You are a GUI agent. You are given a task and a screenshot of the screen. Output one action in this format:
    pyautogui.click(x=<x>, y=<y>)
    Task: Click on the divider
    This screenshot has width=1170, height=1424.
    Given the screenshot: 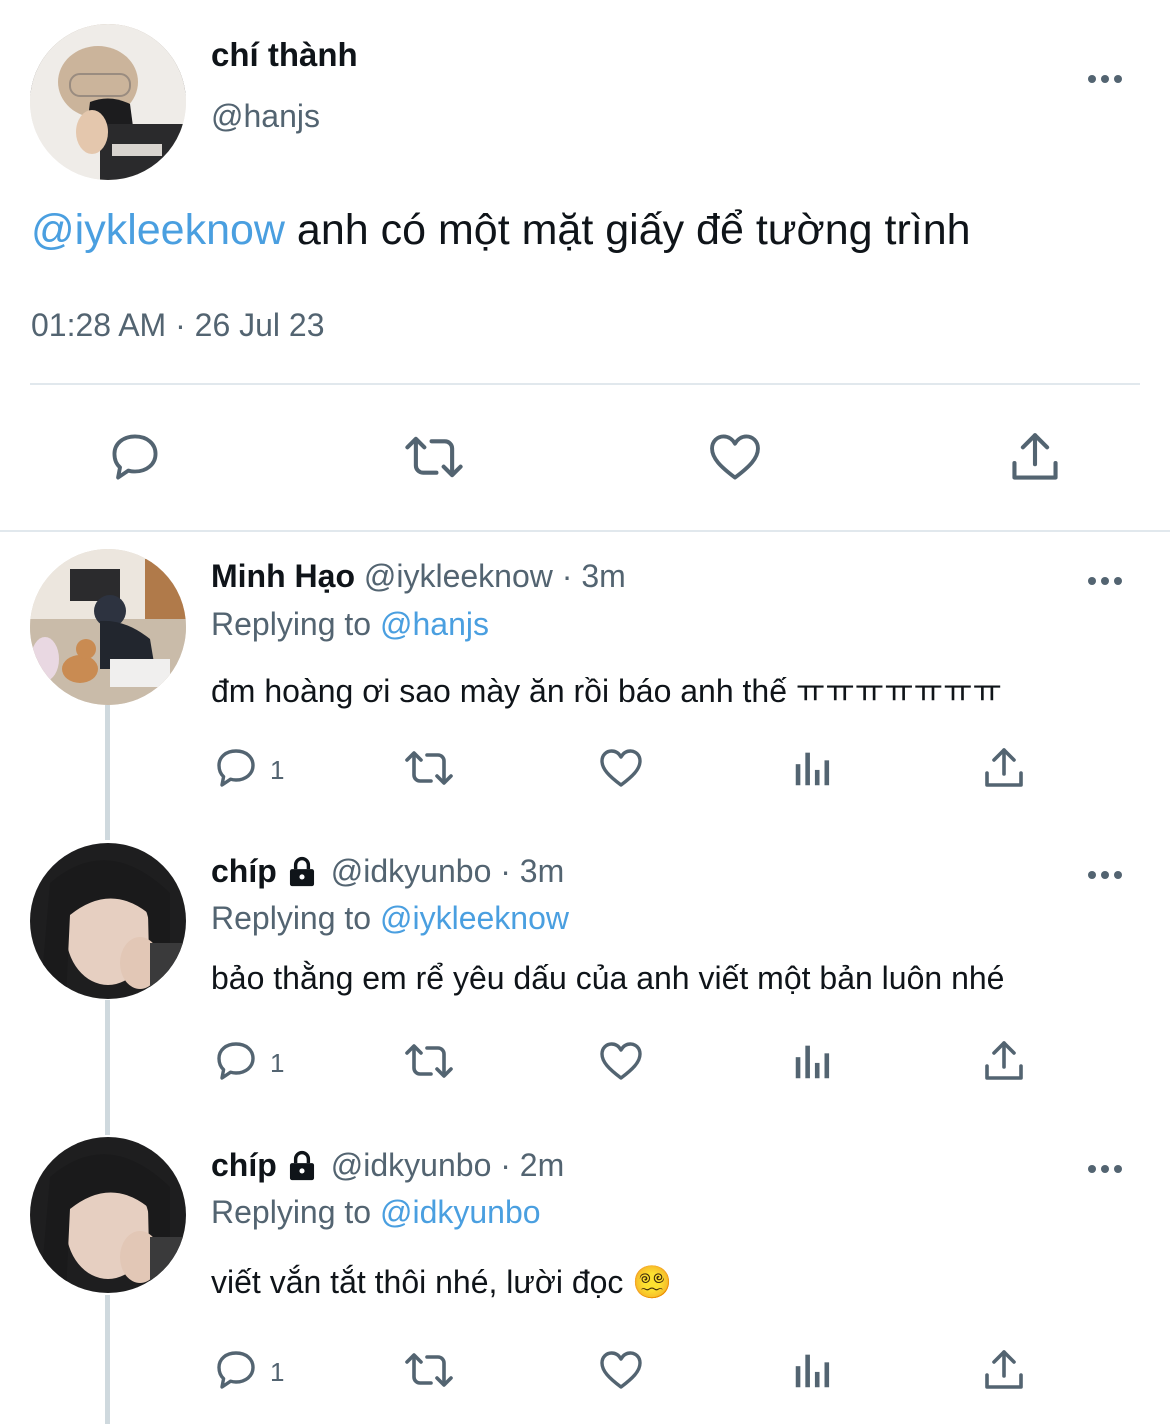 What is the action you would take?
    pyautogui.click(x=585, y=384)
    